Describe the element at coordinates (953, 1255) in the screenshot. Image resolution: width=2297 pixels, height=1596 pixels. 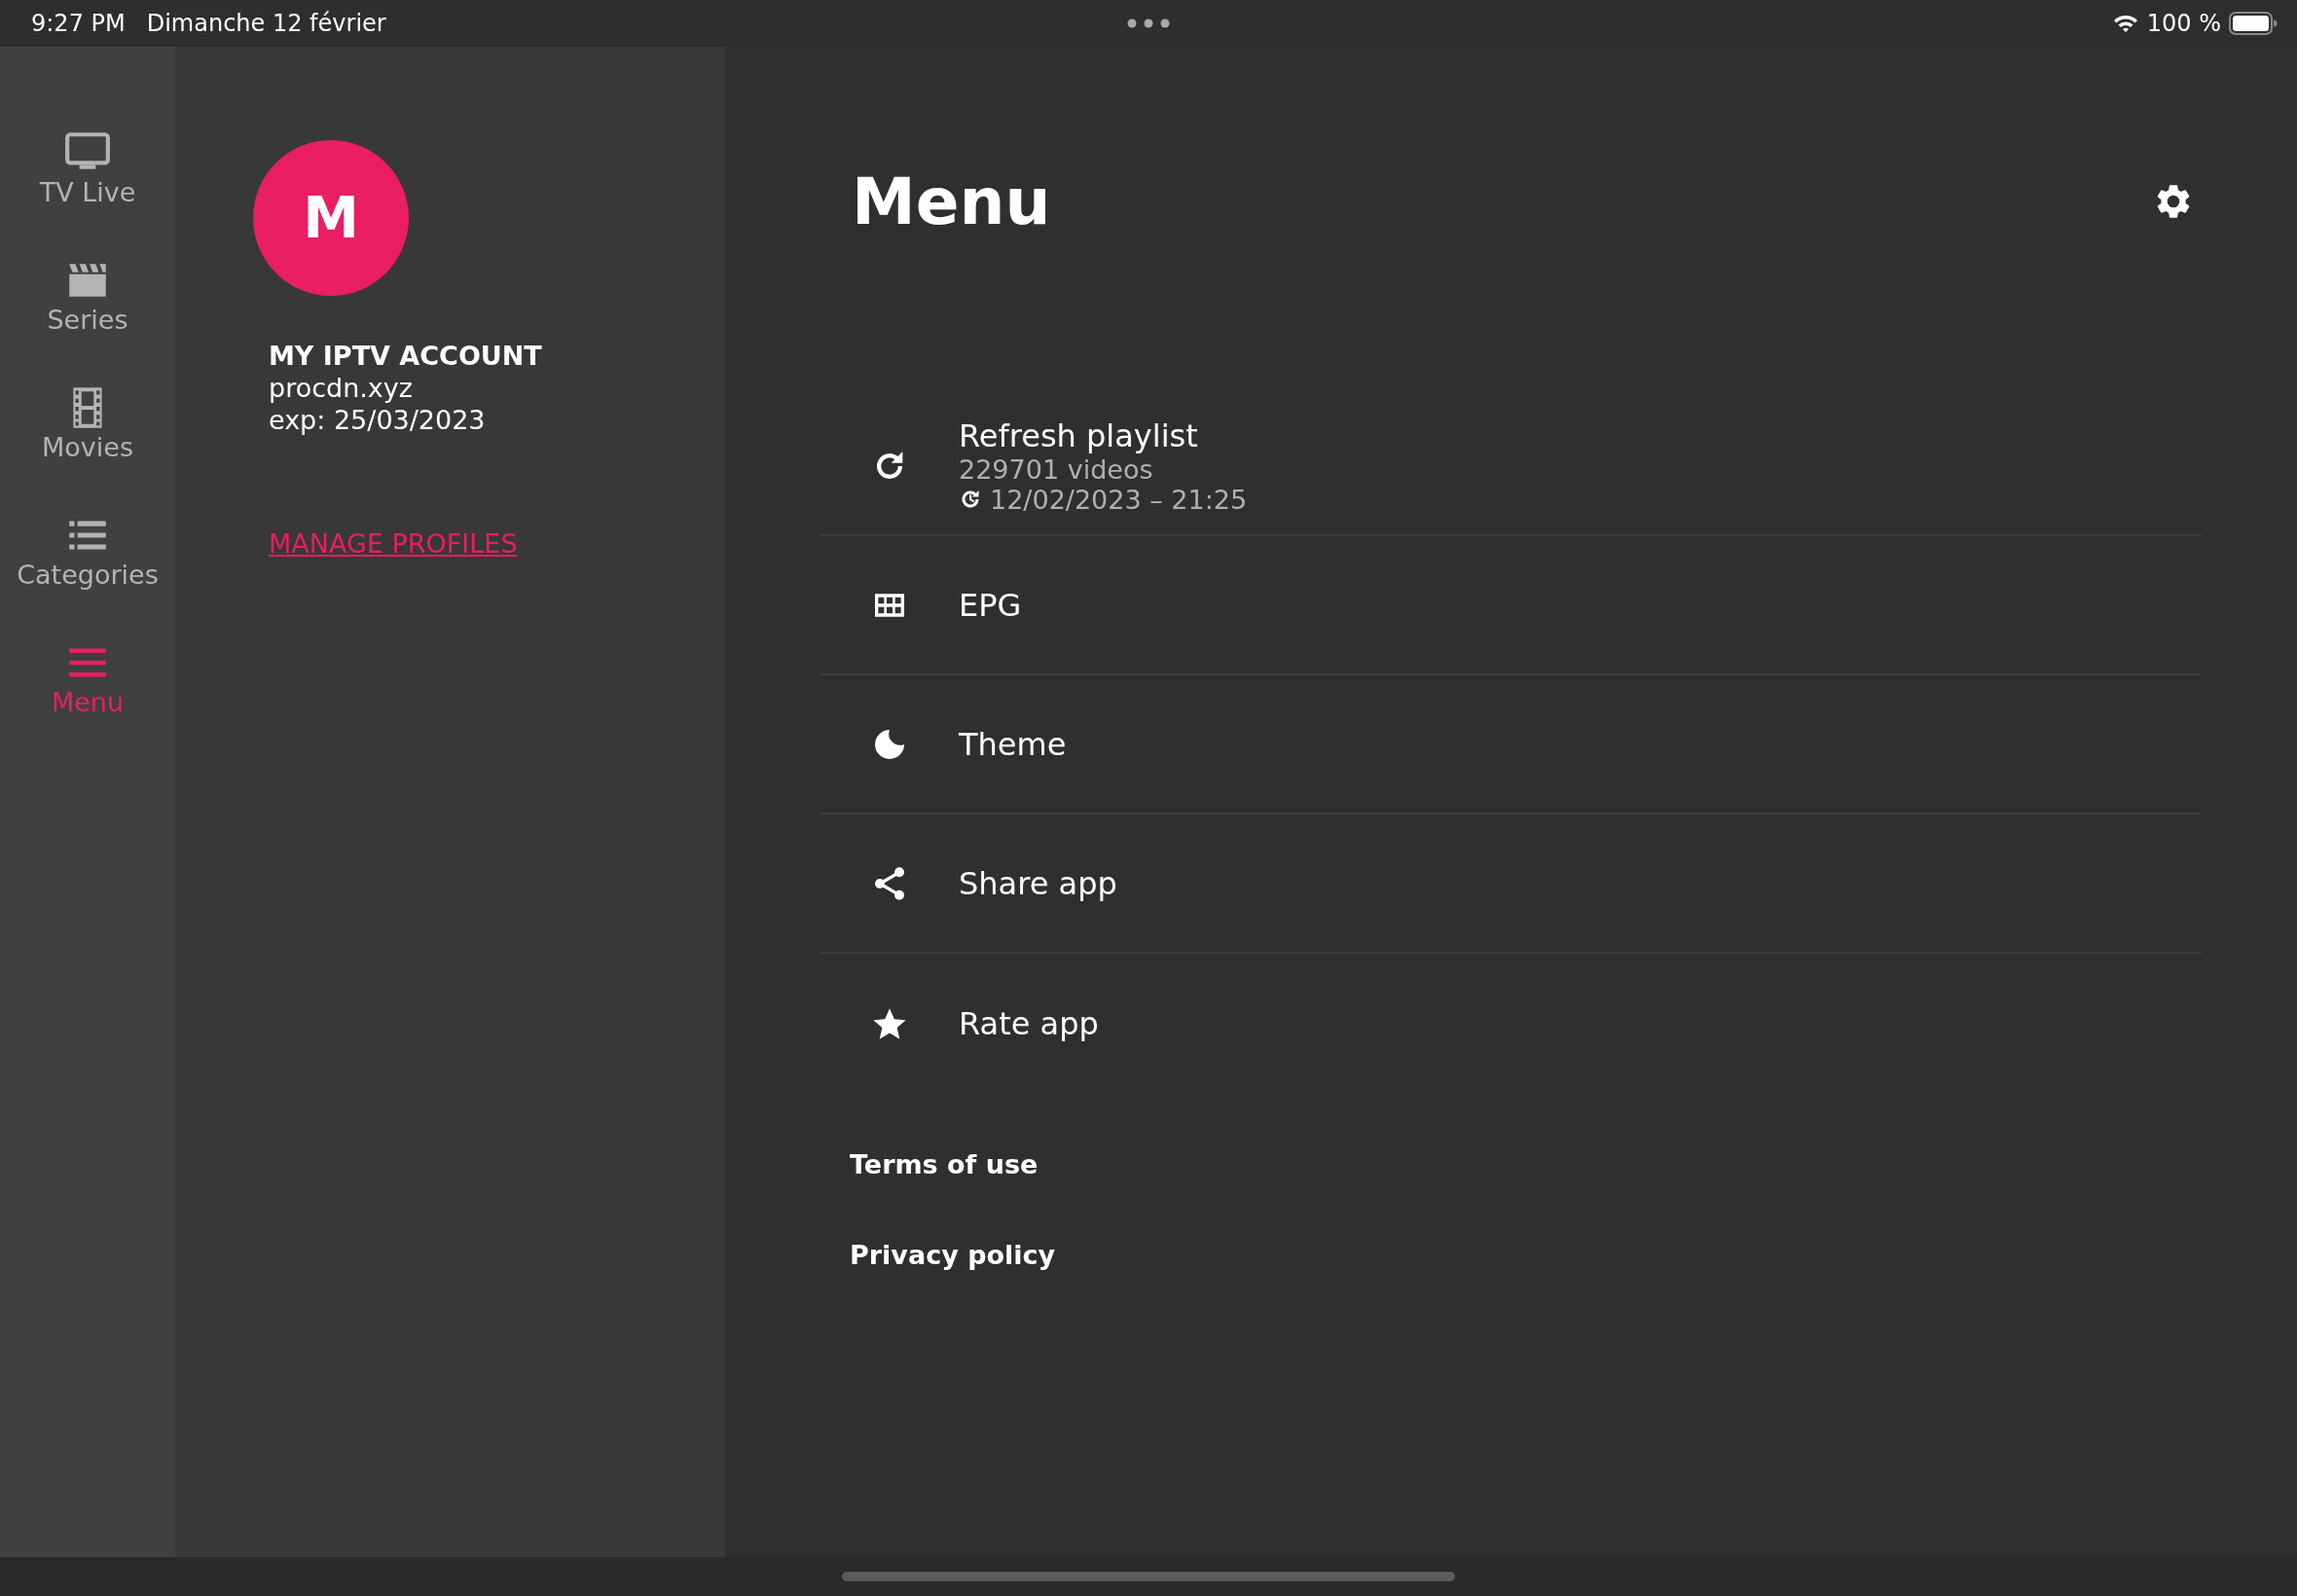
I see `footer-link: Privacy policy` at that location.